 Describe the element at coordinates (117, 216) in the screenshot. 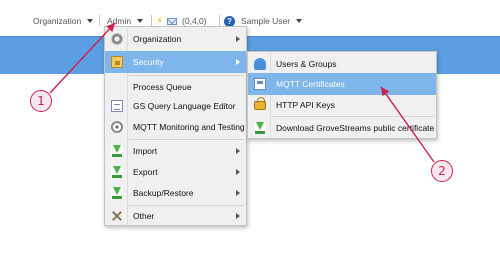

I see `tools-icon` at that location.